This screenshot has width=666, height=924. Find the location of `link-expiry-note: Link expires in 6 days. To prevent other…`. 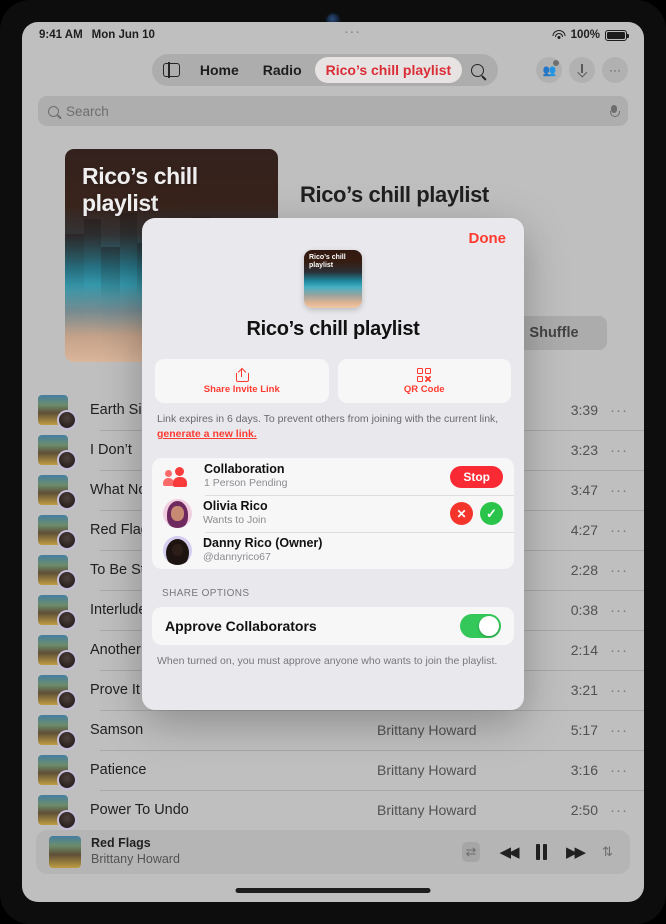

link-expiry-note: Link expires in 6 days. To prevent other… is located at coordinates (333, 427).